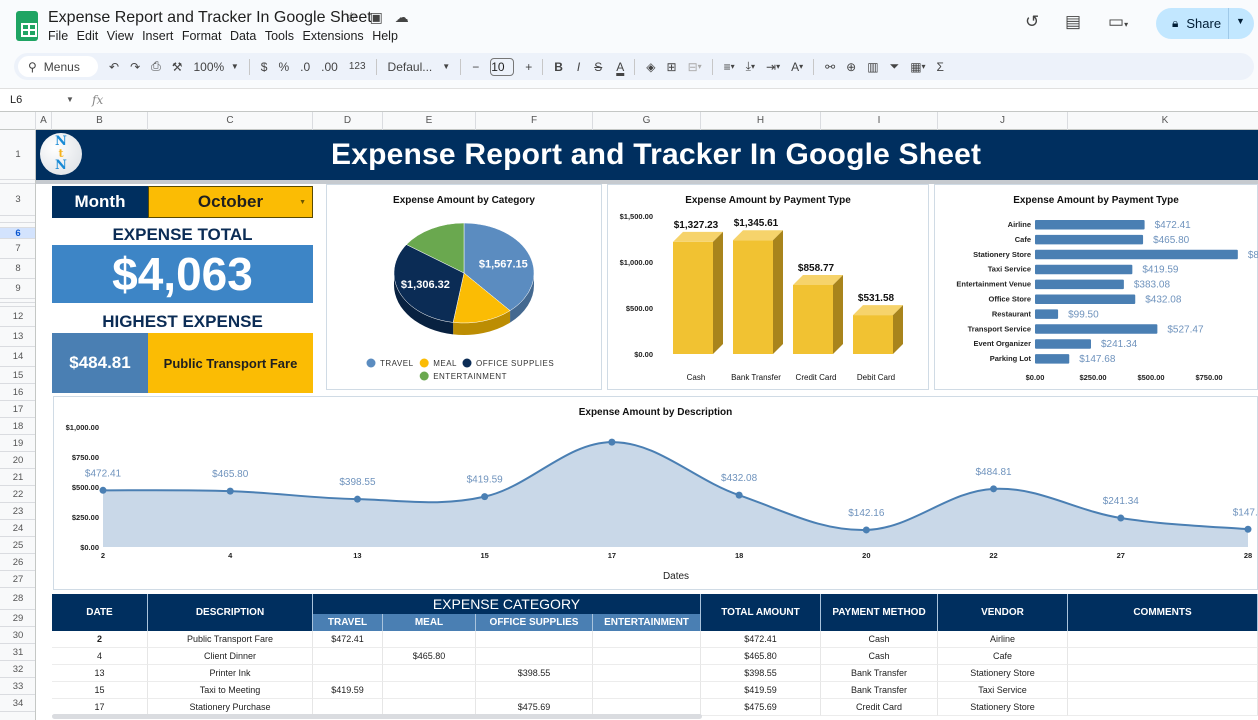 The image size is (1258, 720). I want to click on cell-travel: $419.59, so click(348, 690).